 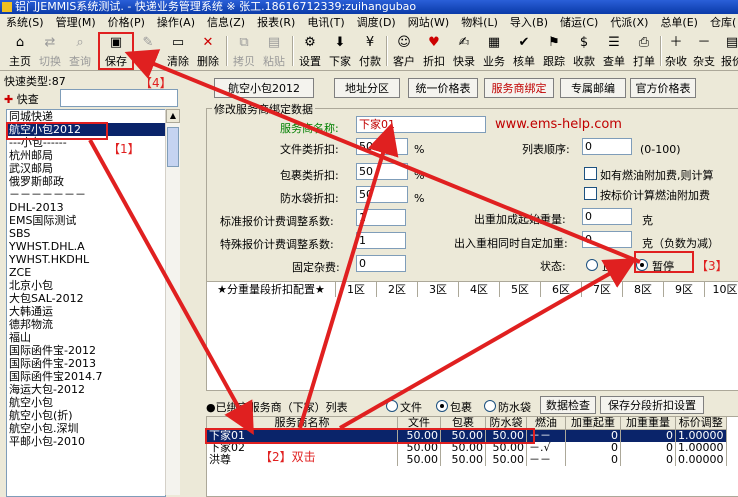 What do you see at coordinates (382, 146) in the screenshot?
I see `file-discount-field: 50` at bounding box center [382, 146].